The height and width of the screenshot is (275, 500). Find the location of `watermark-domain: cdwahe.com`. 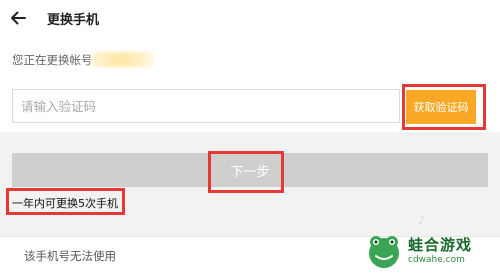

watermark-domain: cdwahe.com is located at coordinates (436, 260).